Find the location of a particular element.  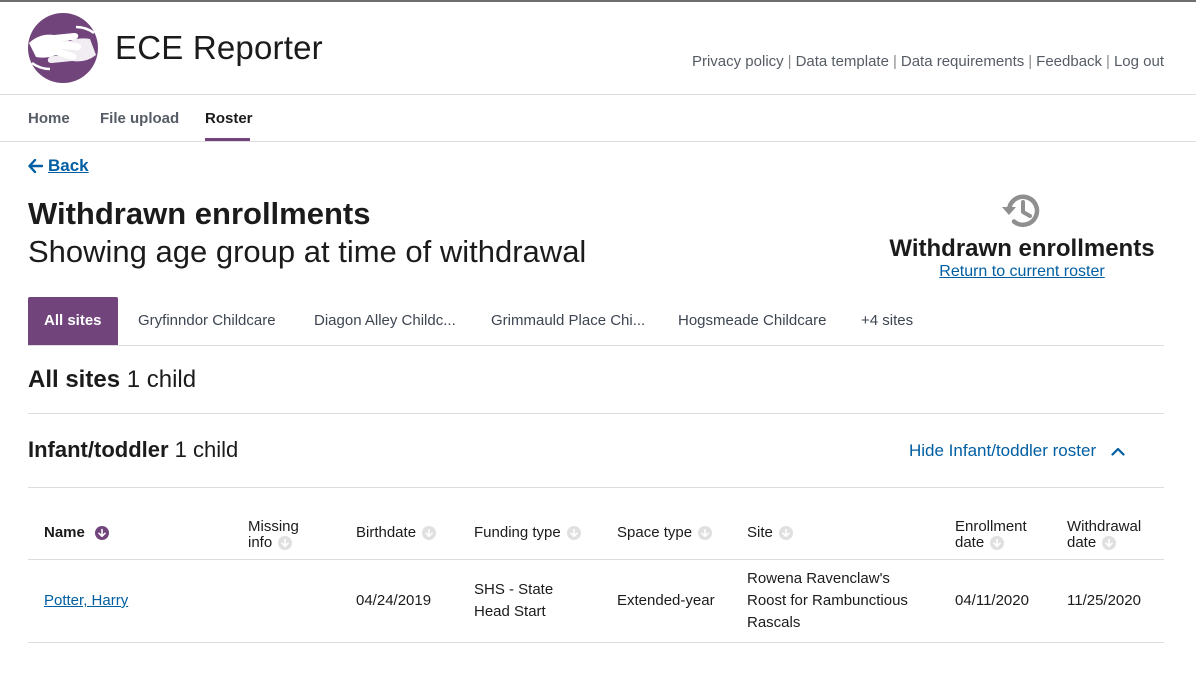

cell-withdrawal-date: 11/25/2020 is located at coordinates (1104, 600).